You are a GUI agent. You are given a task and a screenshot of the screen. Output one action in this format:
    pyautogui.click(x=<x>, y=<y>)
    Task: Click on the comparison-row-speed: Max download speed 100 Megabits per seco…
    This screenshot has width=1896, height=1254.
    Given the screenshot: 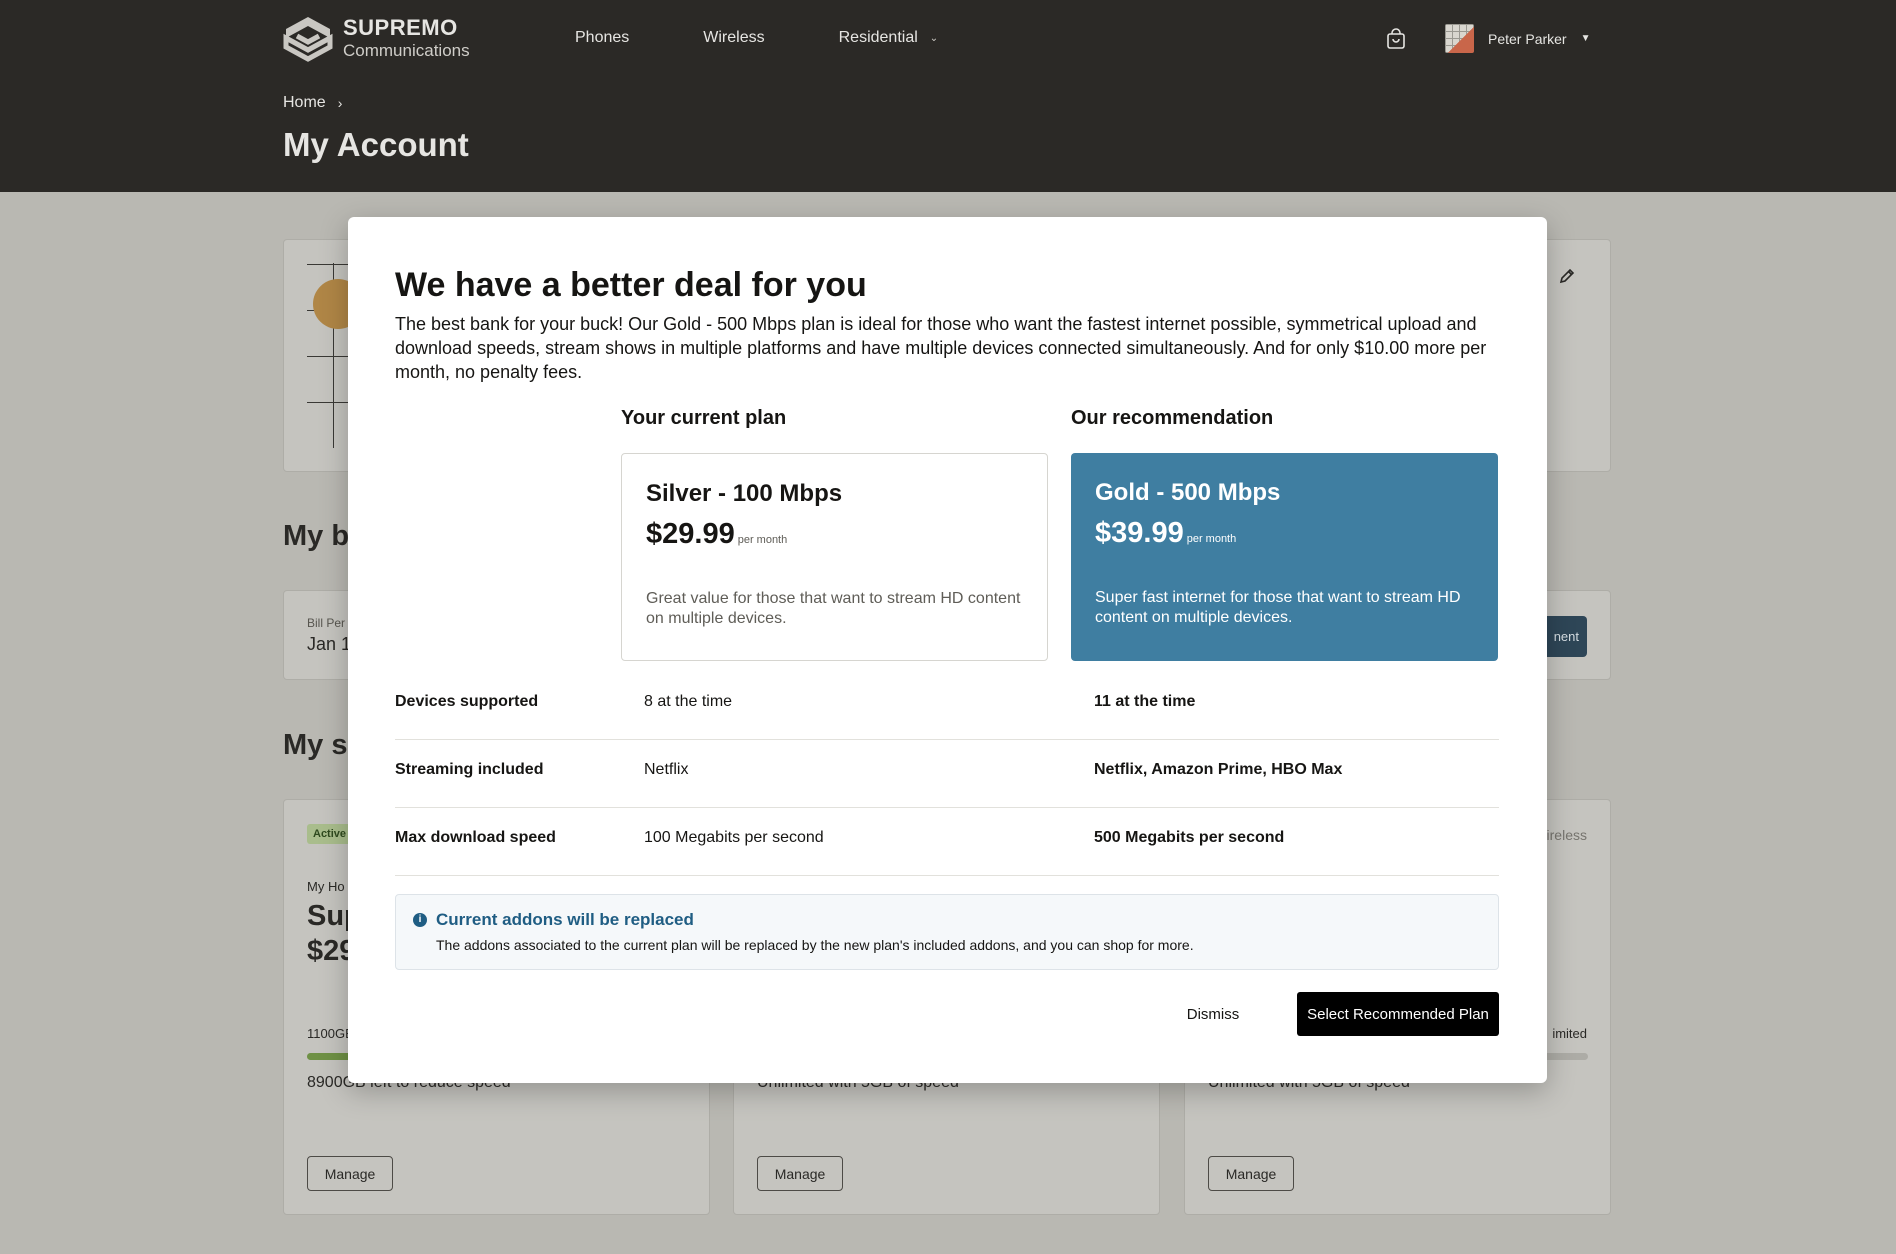 What is the action you would take?
    pyautogui.click(x=947, y=842)
    